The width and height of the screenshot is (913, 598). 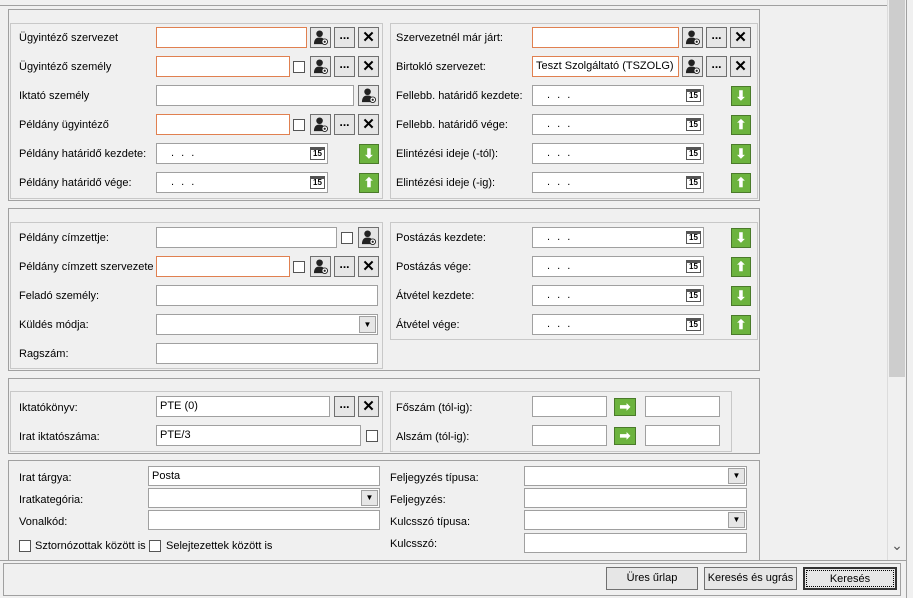 I want to click on alszam-to-input, so click(x=682, y=435).